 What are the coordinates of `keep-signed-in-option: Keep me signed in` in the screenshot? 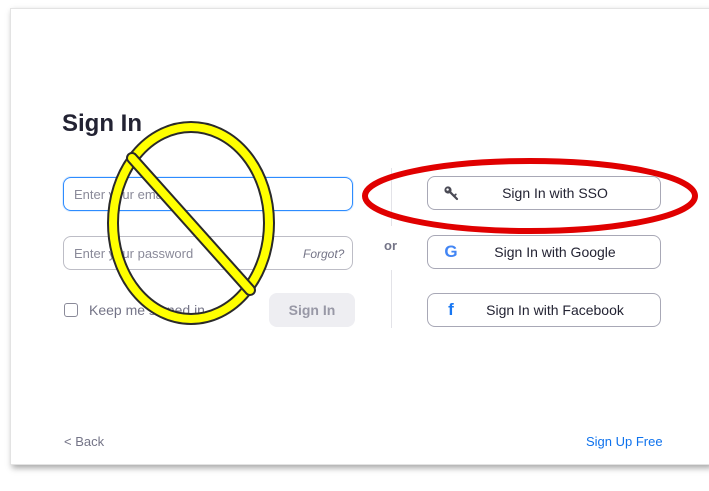 It's located at (134, 310).